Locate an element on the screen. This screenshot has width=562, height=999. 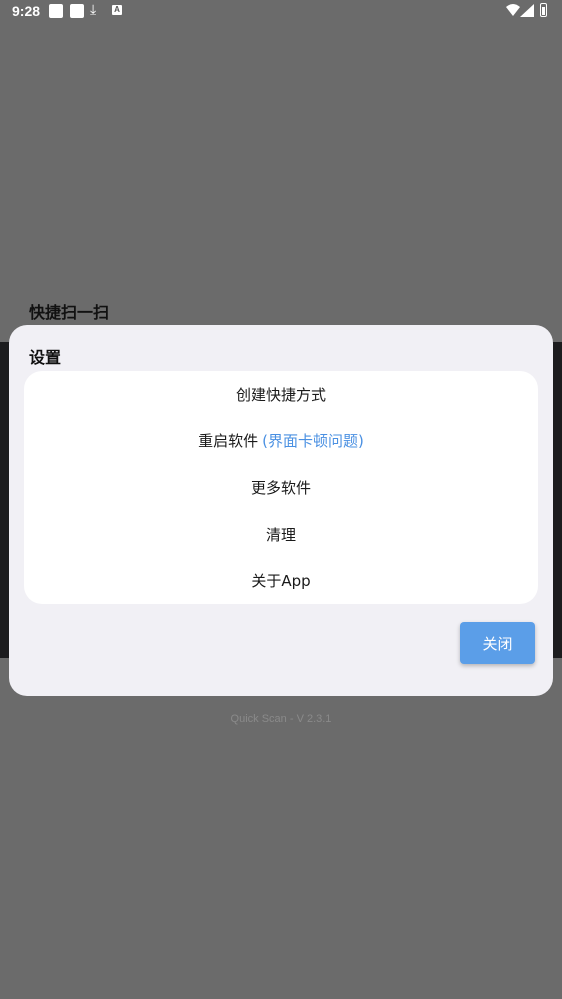
menu-item-about: 关于App is located at coordinates (281, 580).